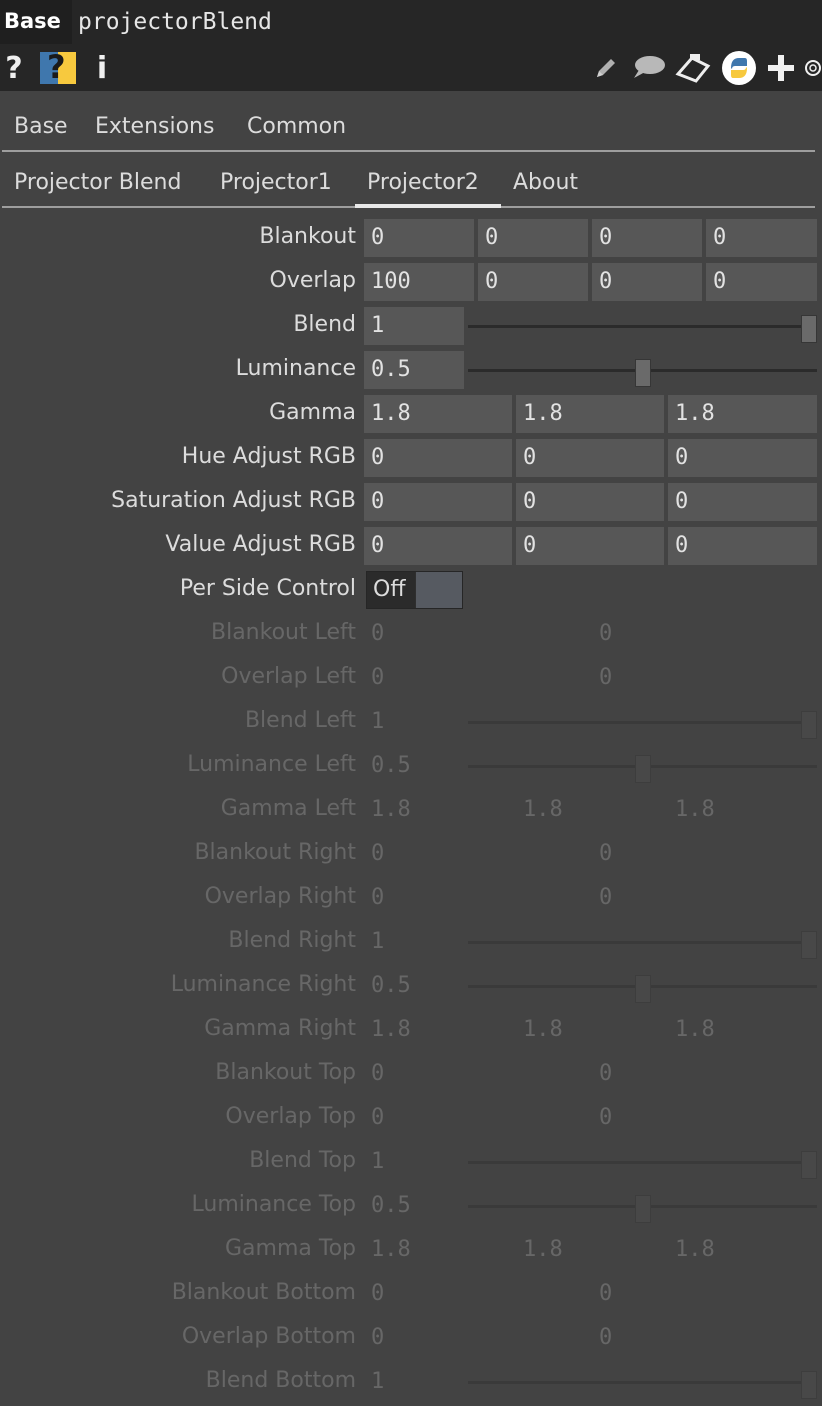 The width and height of the screenshot is (822, 1406). What do you see at coordinates (606, 68) in the screenshot?
I see `edit-icon` at bounding box center [606, 68].